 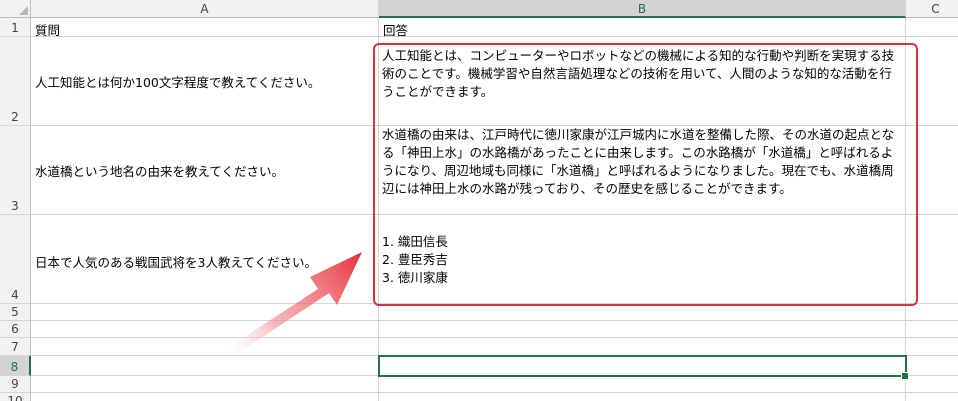 I want to click on cell-a1: 質問, so click(x=205, y=28).